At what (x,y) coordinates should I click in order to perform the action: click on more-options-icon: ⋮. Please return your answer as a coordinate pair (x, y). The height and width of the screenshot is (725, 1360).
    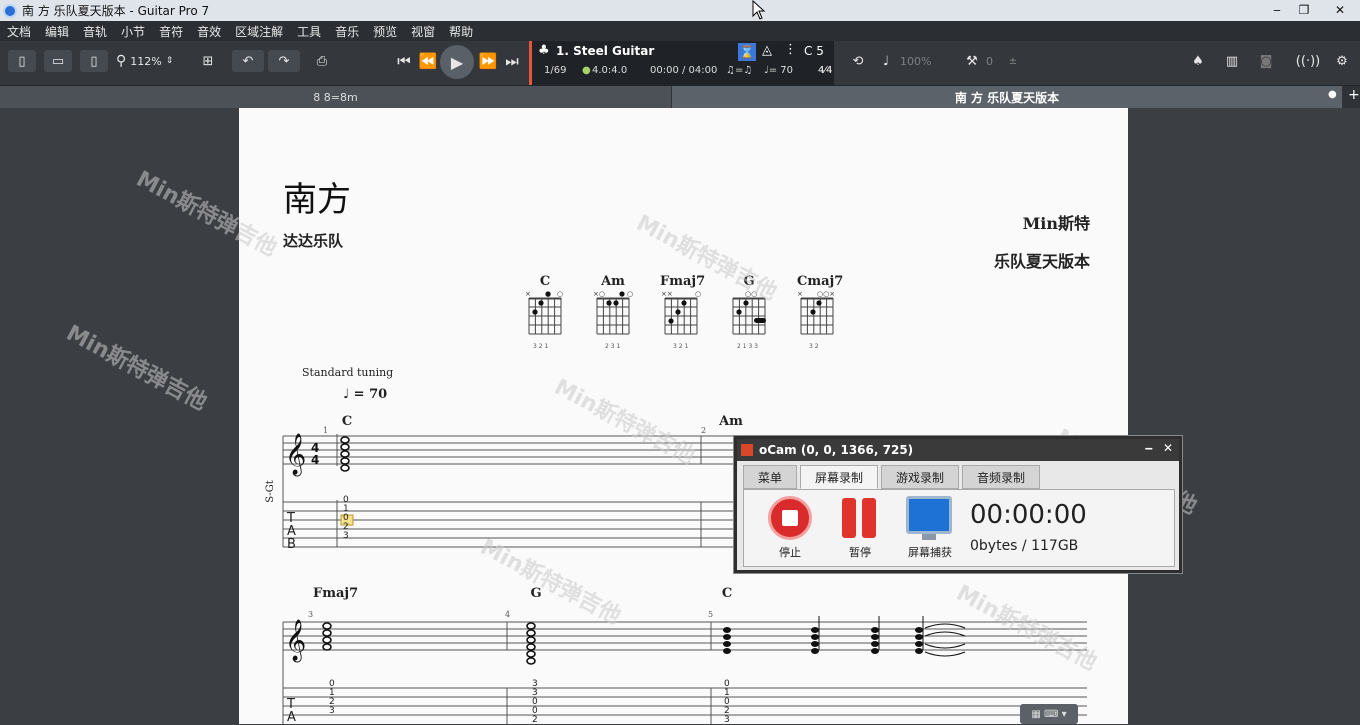
    Looking at the image, I should click on (790, 49).